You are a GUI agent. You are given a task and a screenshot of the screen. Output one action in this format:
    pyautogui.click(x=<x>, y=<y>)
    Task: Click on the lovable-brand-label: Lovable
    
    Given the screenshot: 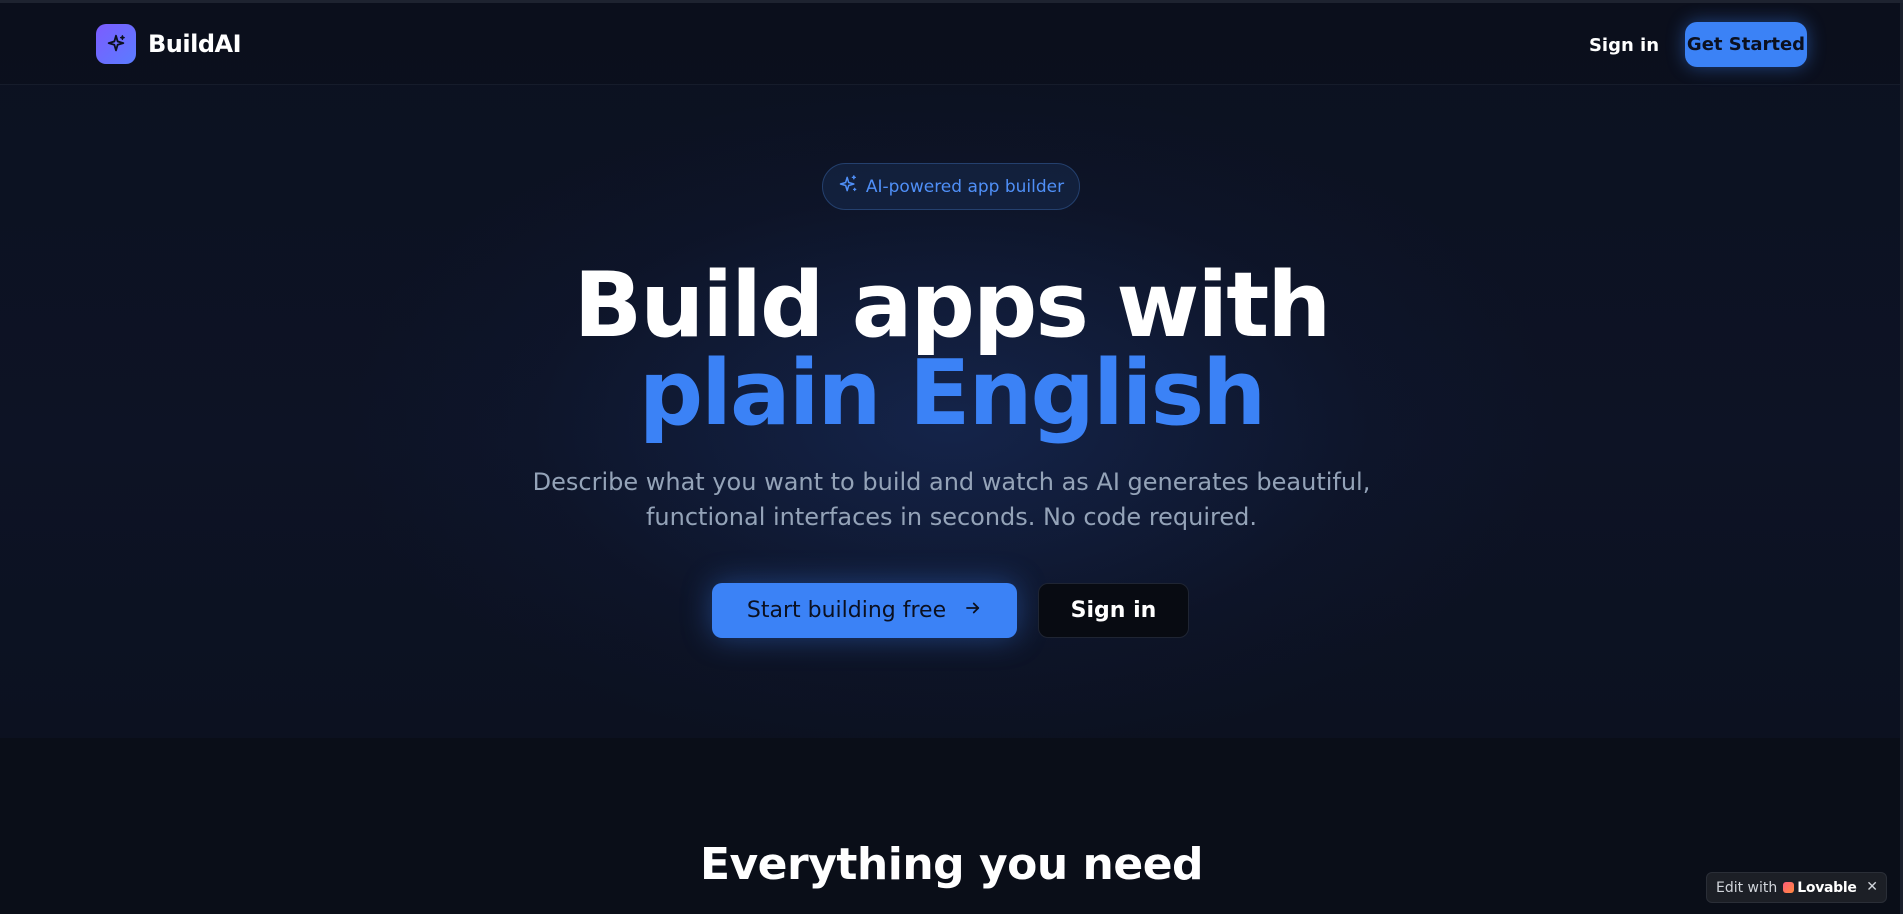 What is the action you would take?
    pyautogui.click(x=1827, y=887)
    